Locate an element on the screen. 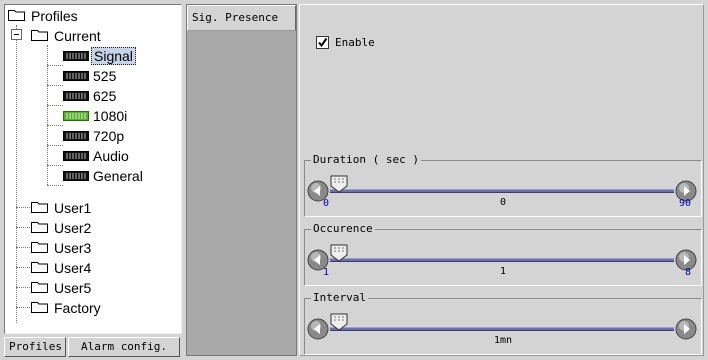 Image resolution: width=708 pixels, height=360 pixels. tree-item-label: User2 is located at coordinates (73, 228).